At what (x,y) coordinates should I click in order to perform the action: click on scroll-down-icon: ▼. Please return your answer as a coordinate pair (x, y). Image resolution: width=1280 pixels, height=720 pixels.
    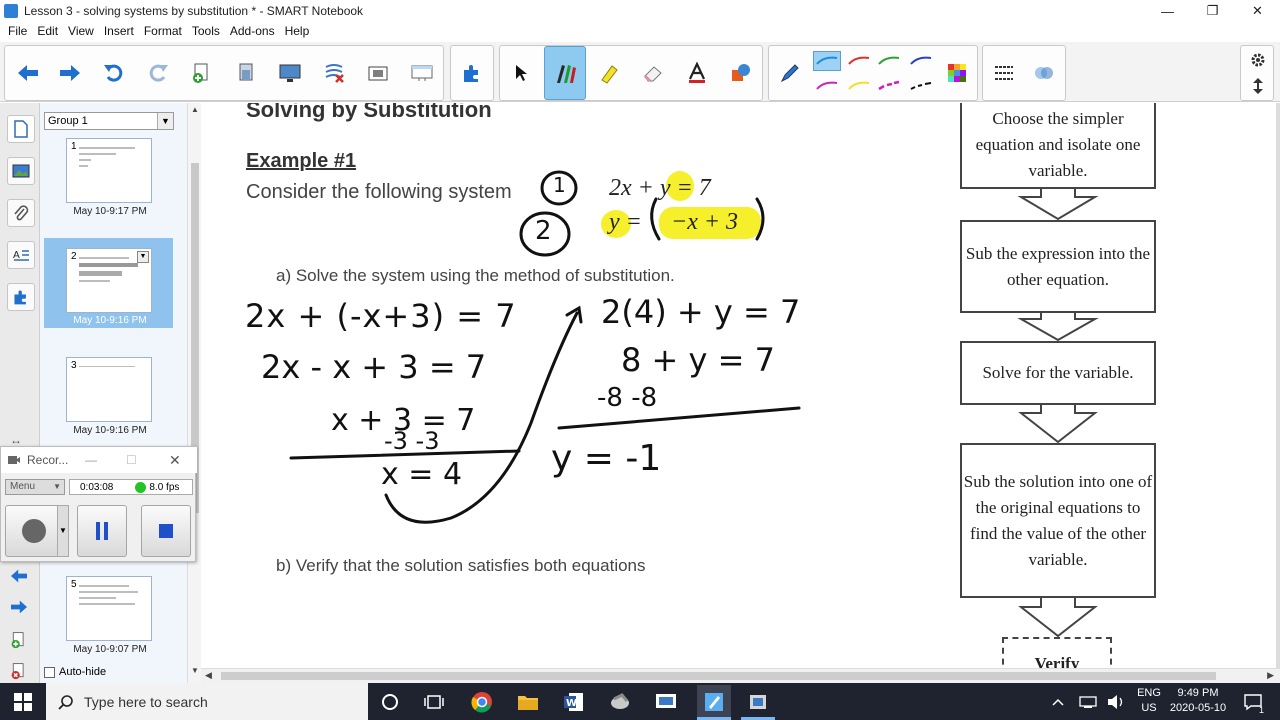
    Looking at the image, I should click on (195, 670).